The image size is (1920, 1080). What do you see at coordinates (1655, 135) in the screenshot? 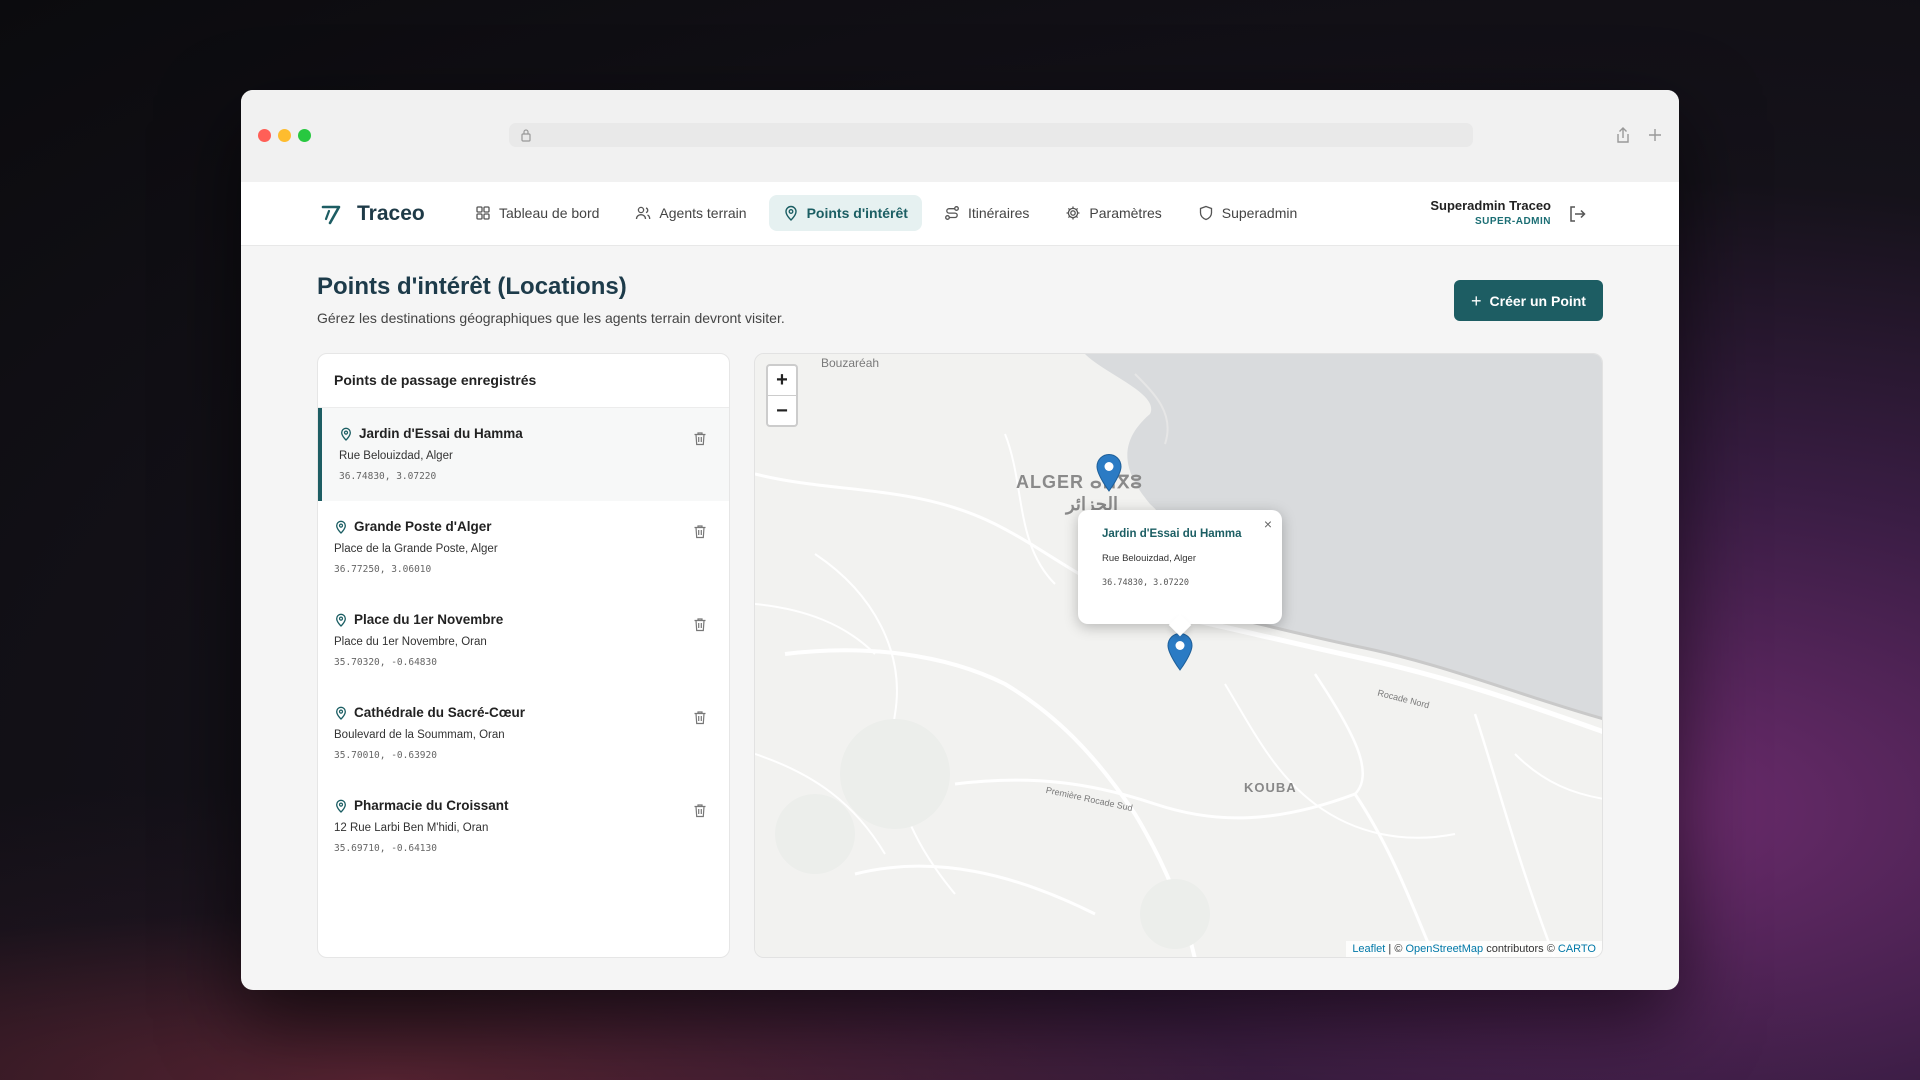
I see `new-tab-icon` at bounding box center [1655, 135].